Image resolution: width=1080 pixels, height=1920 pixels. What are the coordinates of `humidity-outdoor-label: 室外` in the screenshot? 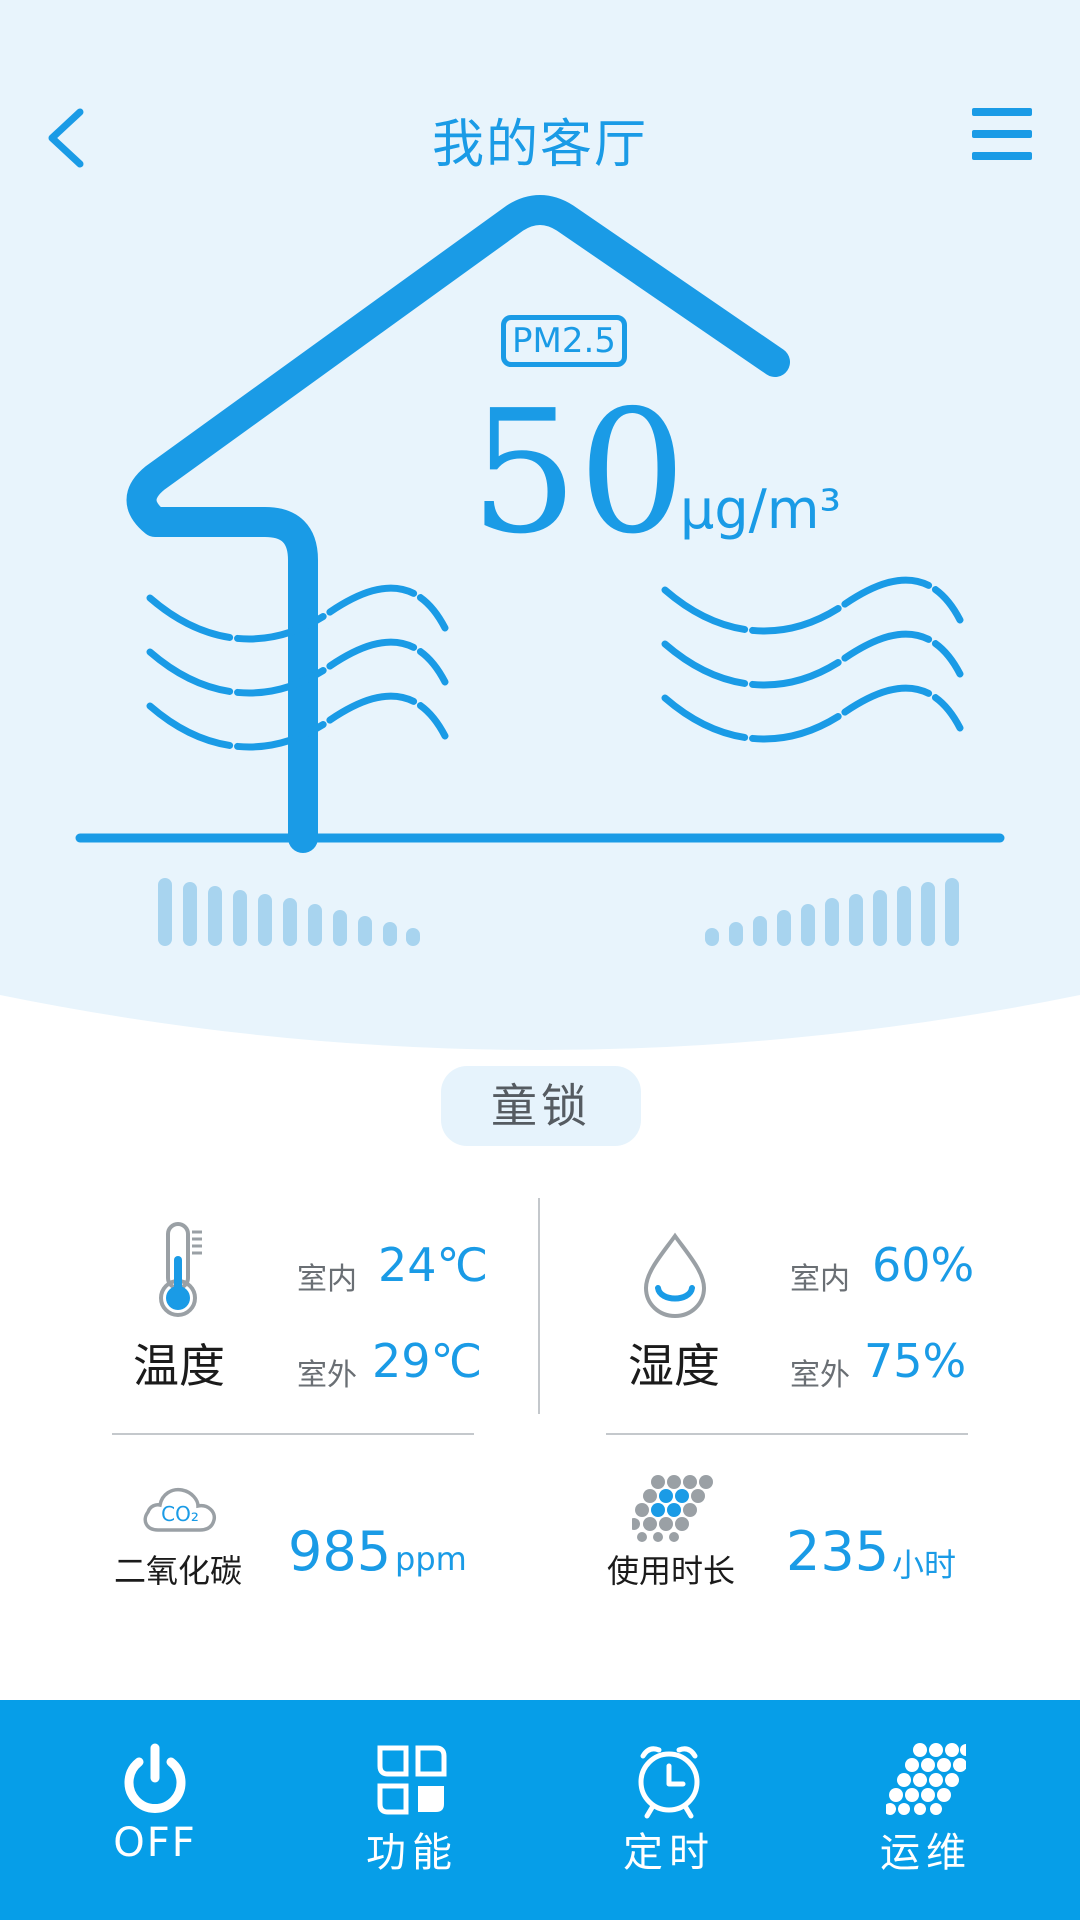 It's located at (820, 1375).